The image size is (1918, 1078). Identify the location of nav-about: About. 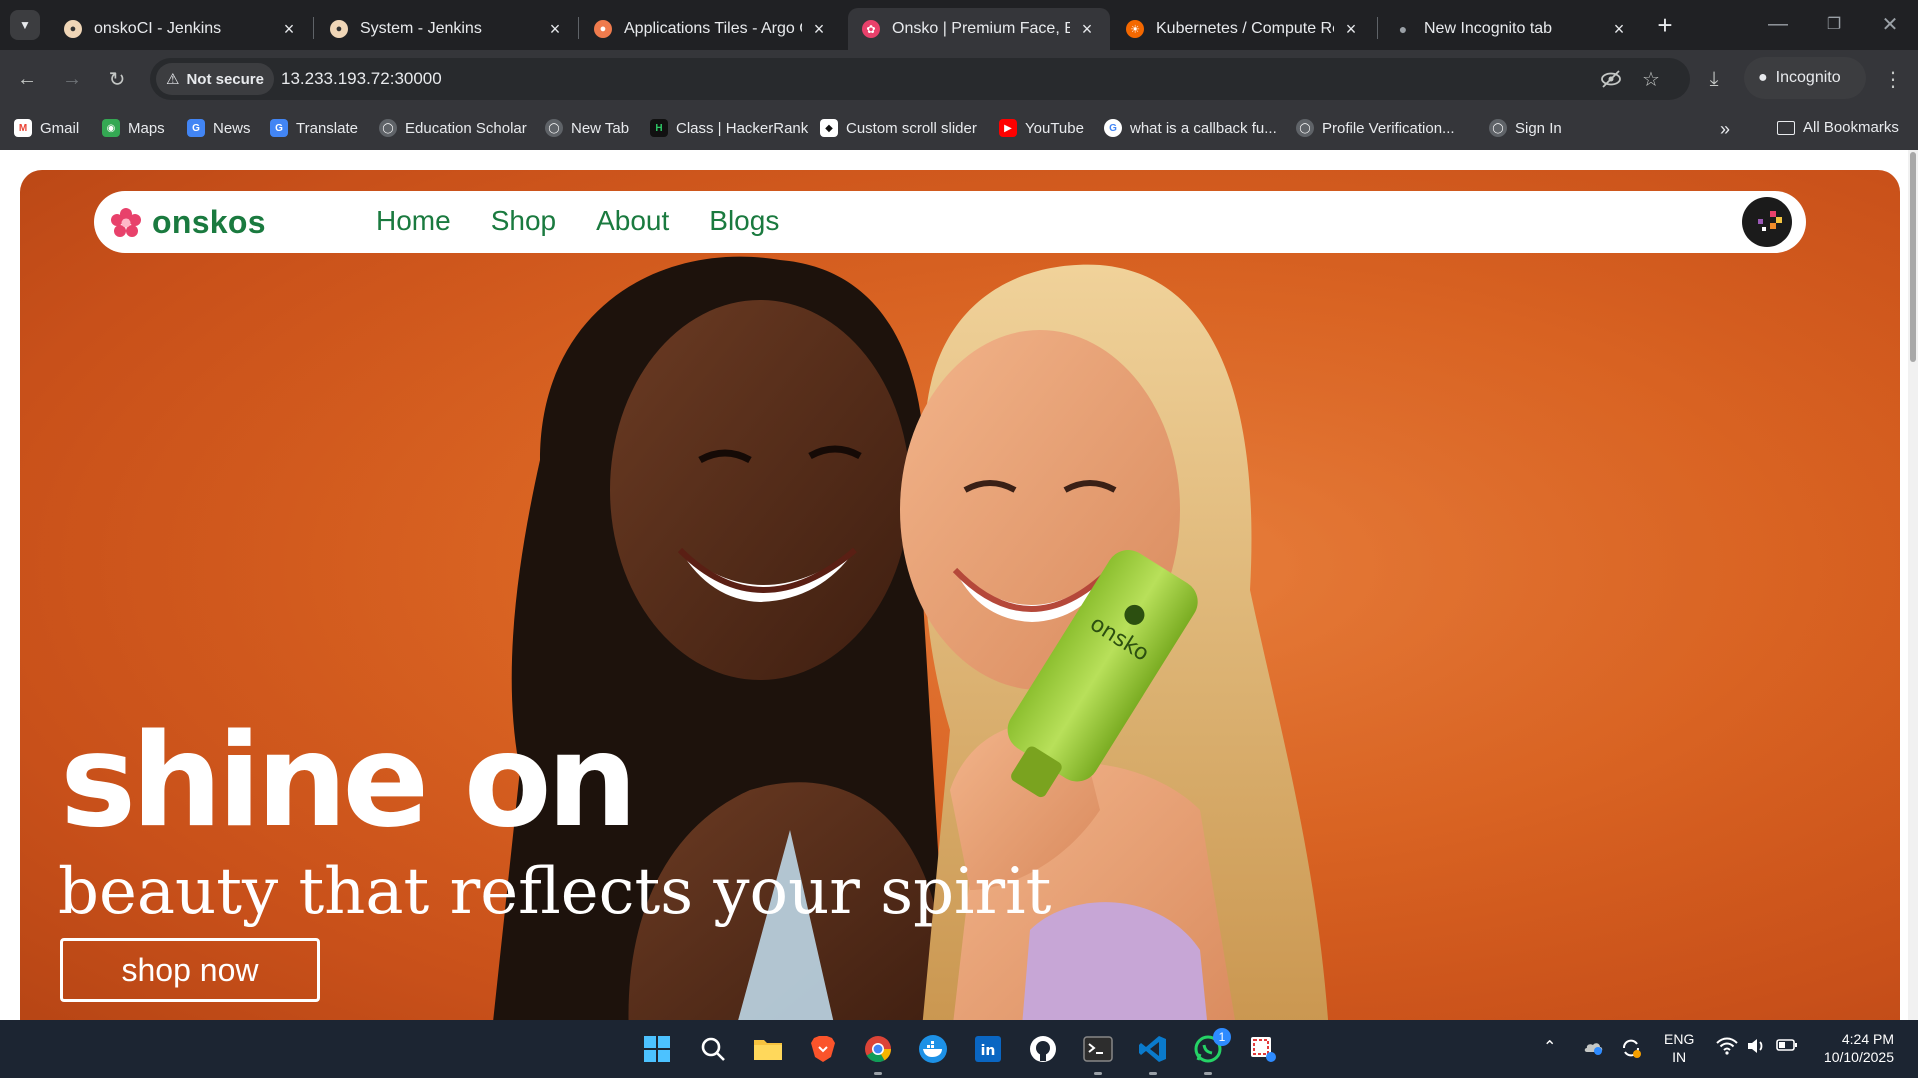
(632, 221).